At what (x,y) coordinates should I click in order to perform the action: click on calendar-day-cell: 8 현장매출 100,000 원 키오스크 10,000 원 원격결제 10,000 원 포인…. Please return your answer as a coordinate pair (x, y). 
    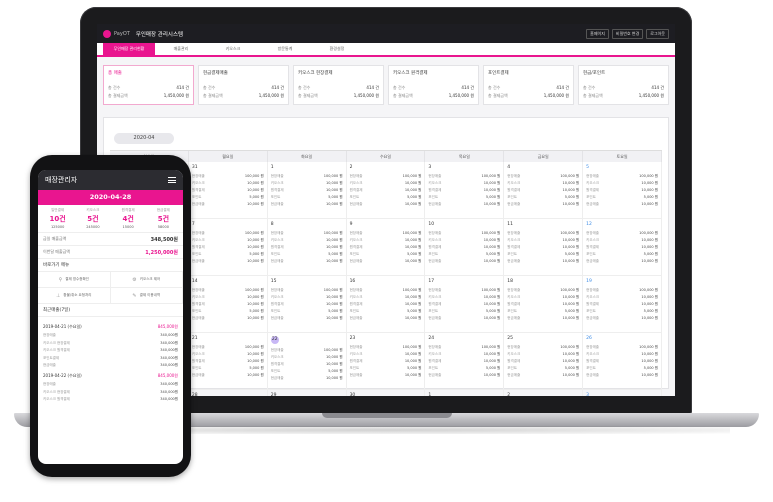
    Looking at the image, I should click on (307, 247).